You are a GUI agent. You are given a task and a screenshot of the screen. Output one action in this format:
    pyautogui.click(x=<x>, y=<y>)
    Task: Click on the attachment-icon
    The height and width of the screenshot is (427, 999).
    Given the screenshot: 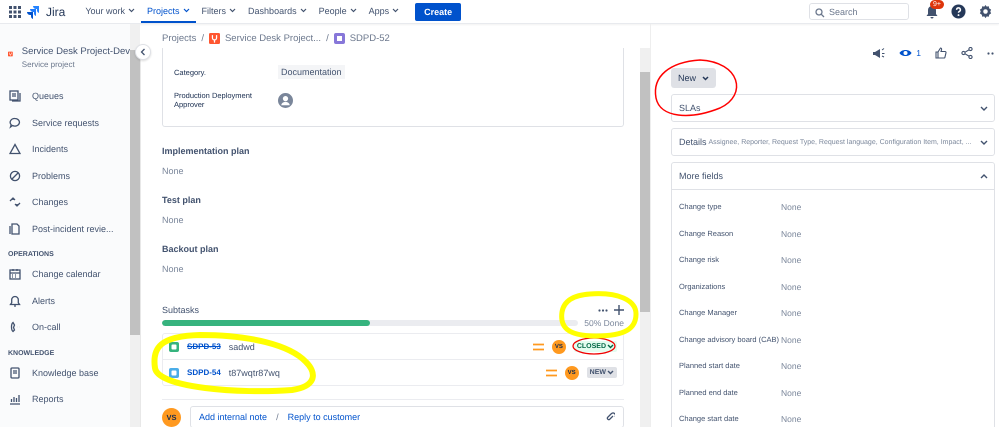 What is the action you would take?
    pyautogui.click(x=610, y=417)
    